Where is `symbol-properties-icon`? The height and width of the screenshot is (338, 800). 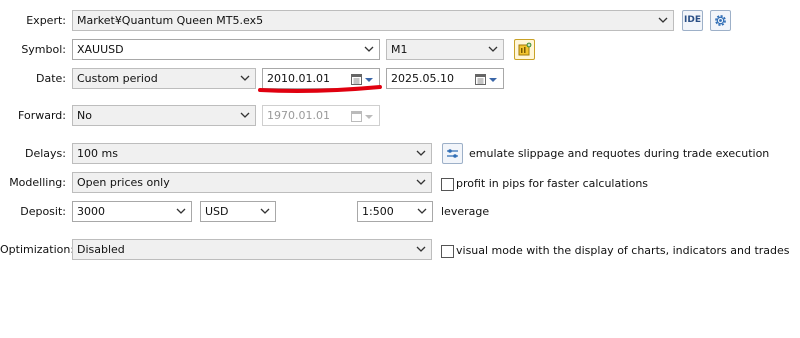
symbol-properties-icon is located at coordinates (524, 51).